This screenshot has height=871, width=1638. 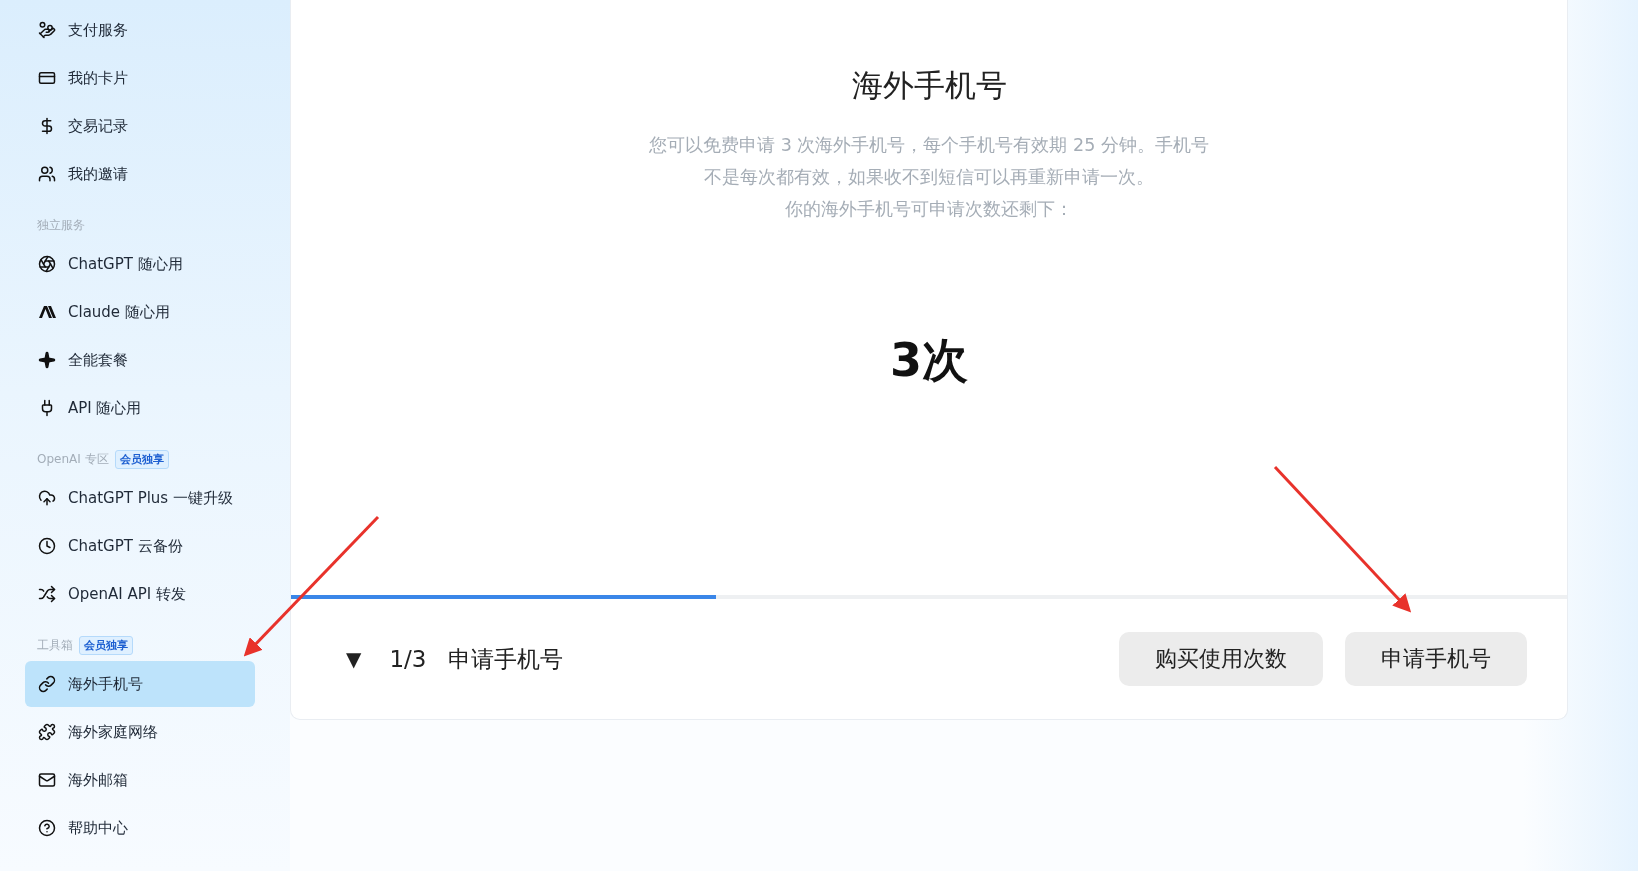 What do you see at coordinates (47, 684) in the screenshot?
I see `link-icon` at bounding box center [47, 684].